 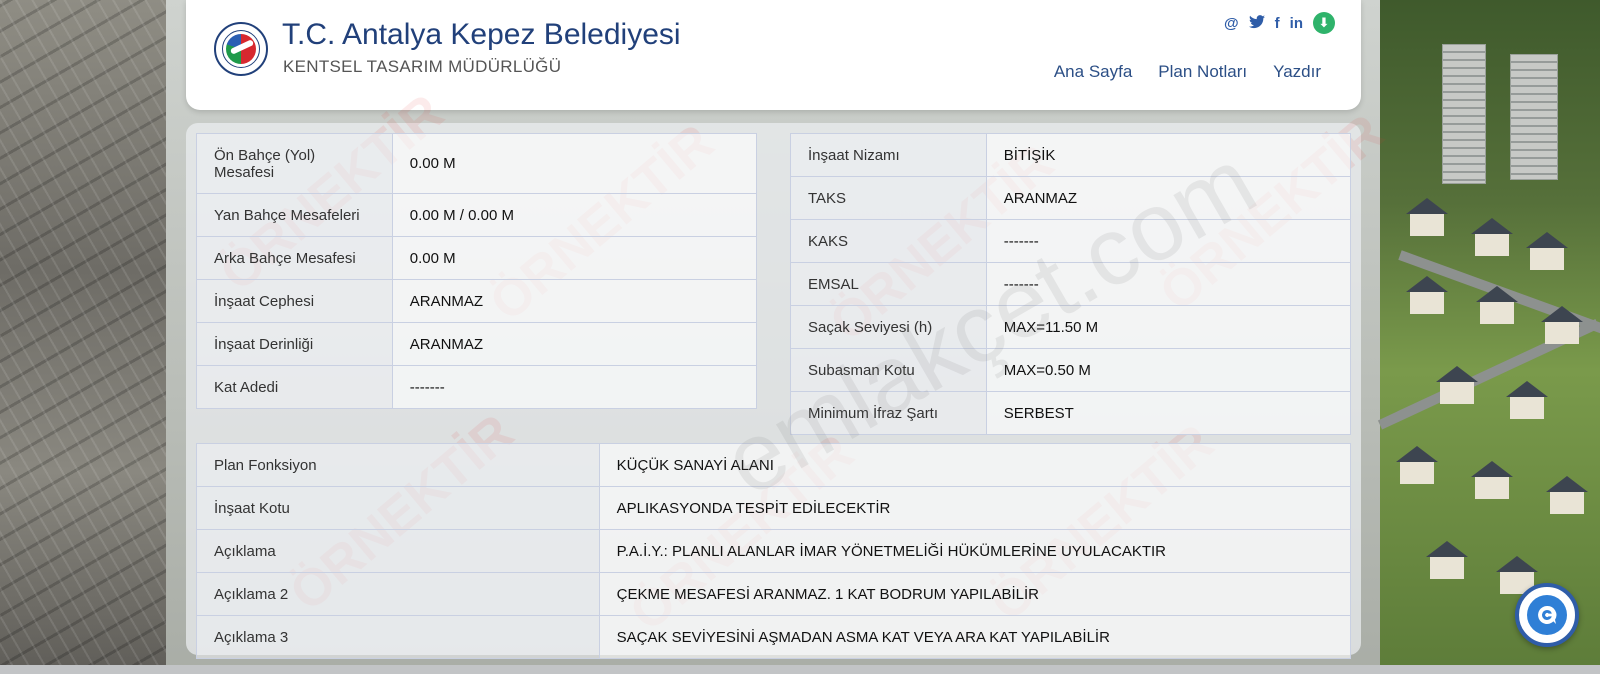 I want to click on table-row: EMSAL -------, so click(x=1071, y=284).